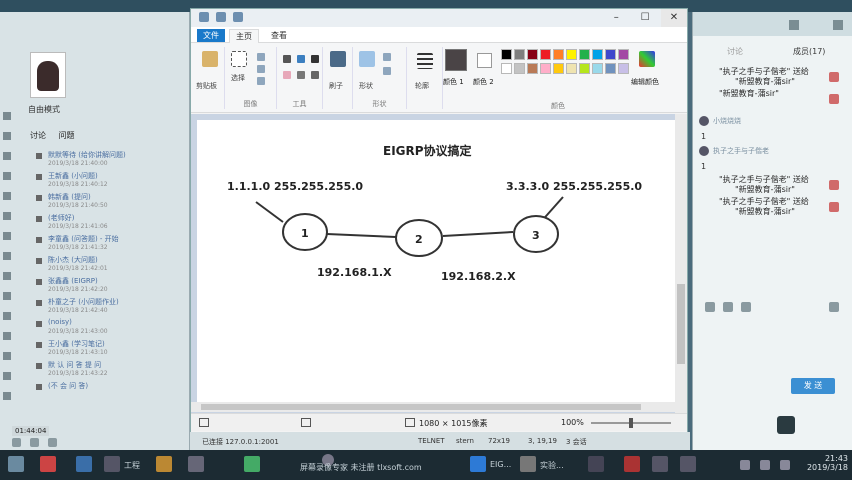  What do you see at coordinates (838, 25) in the screenshot?
I see `close-icon` at bounding box center [838, 25].